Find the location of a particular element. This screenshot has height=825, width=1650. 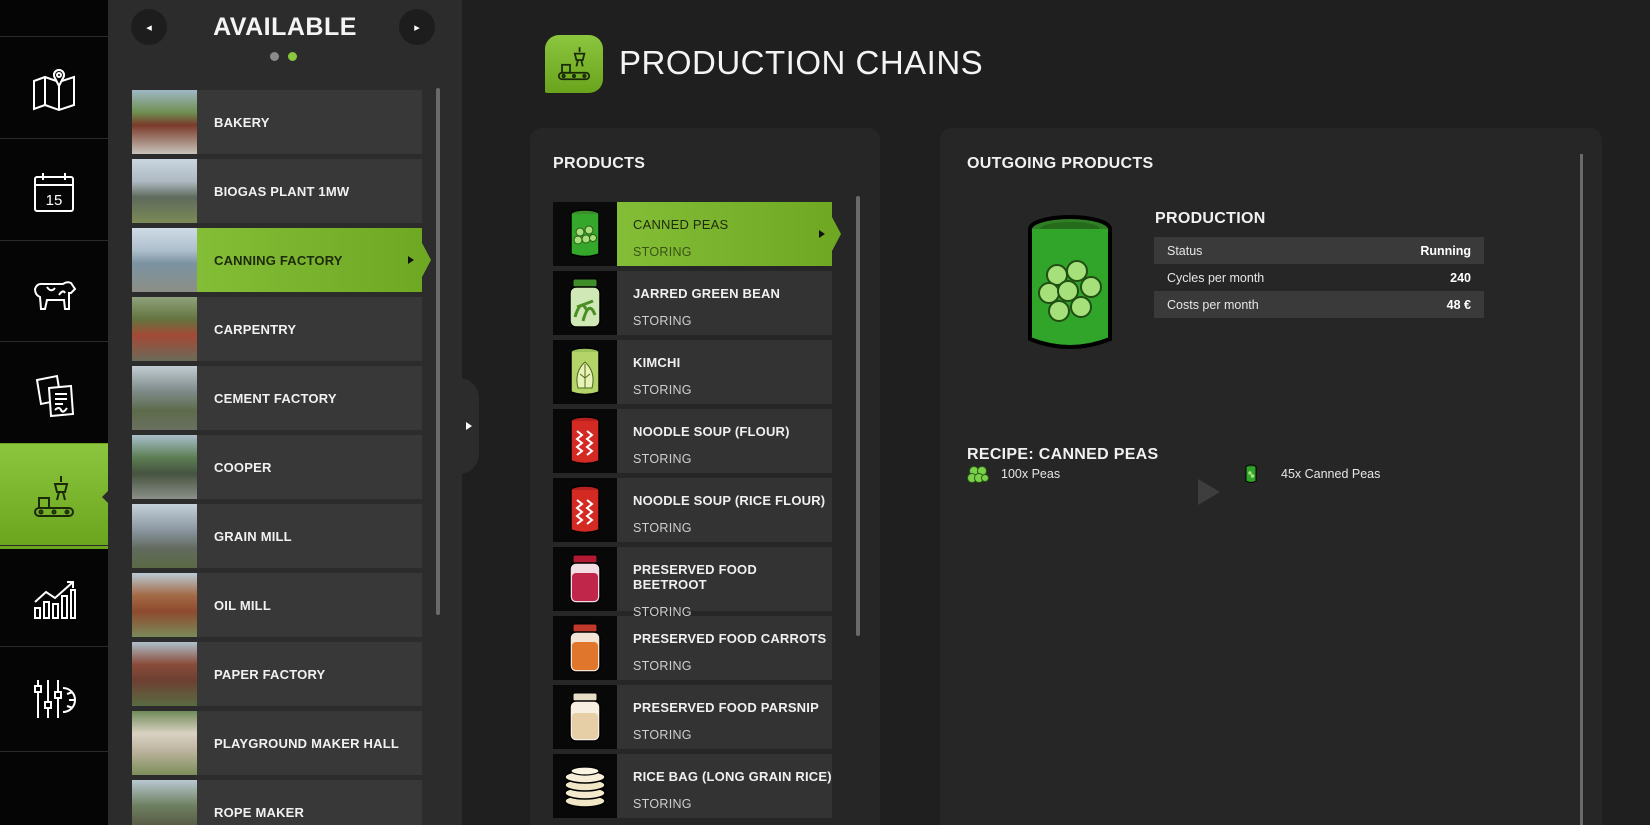

facility-name: ROPE MAKER is located at coordinates (259, 812).